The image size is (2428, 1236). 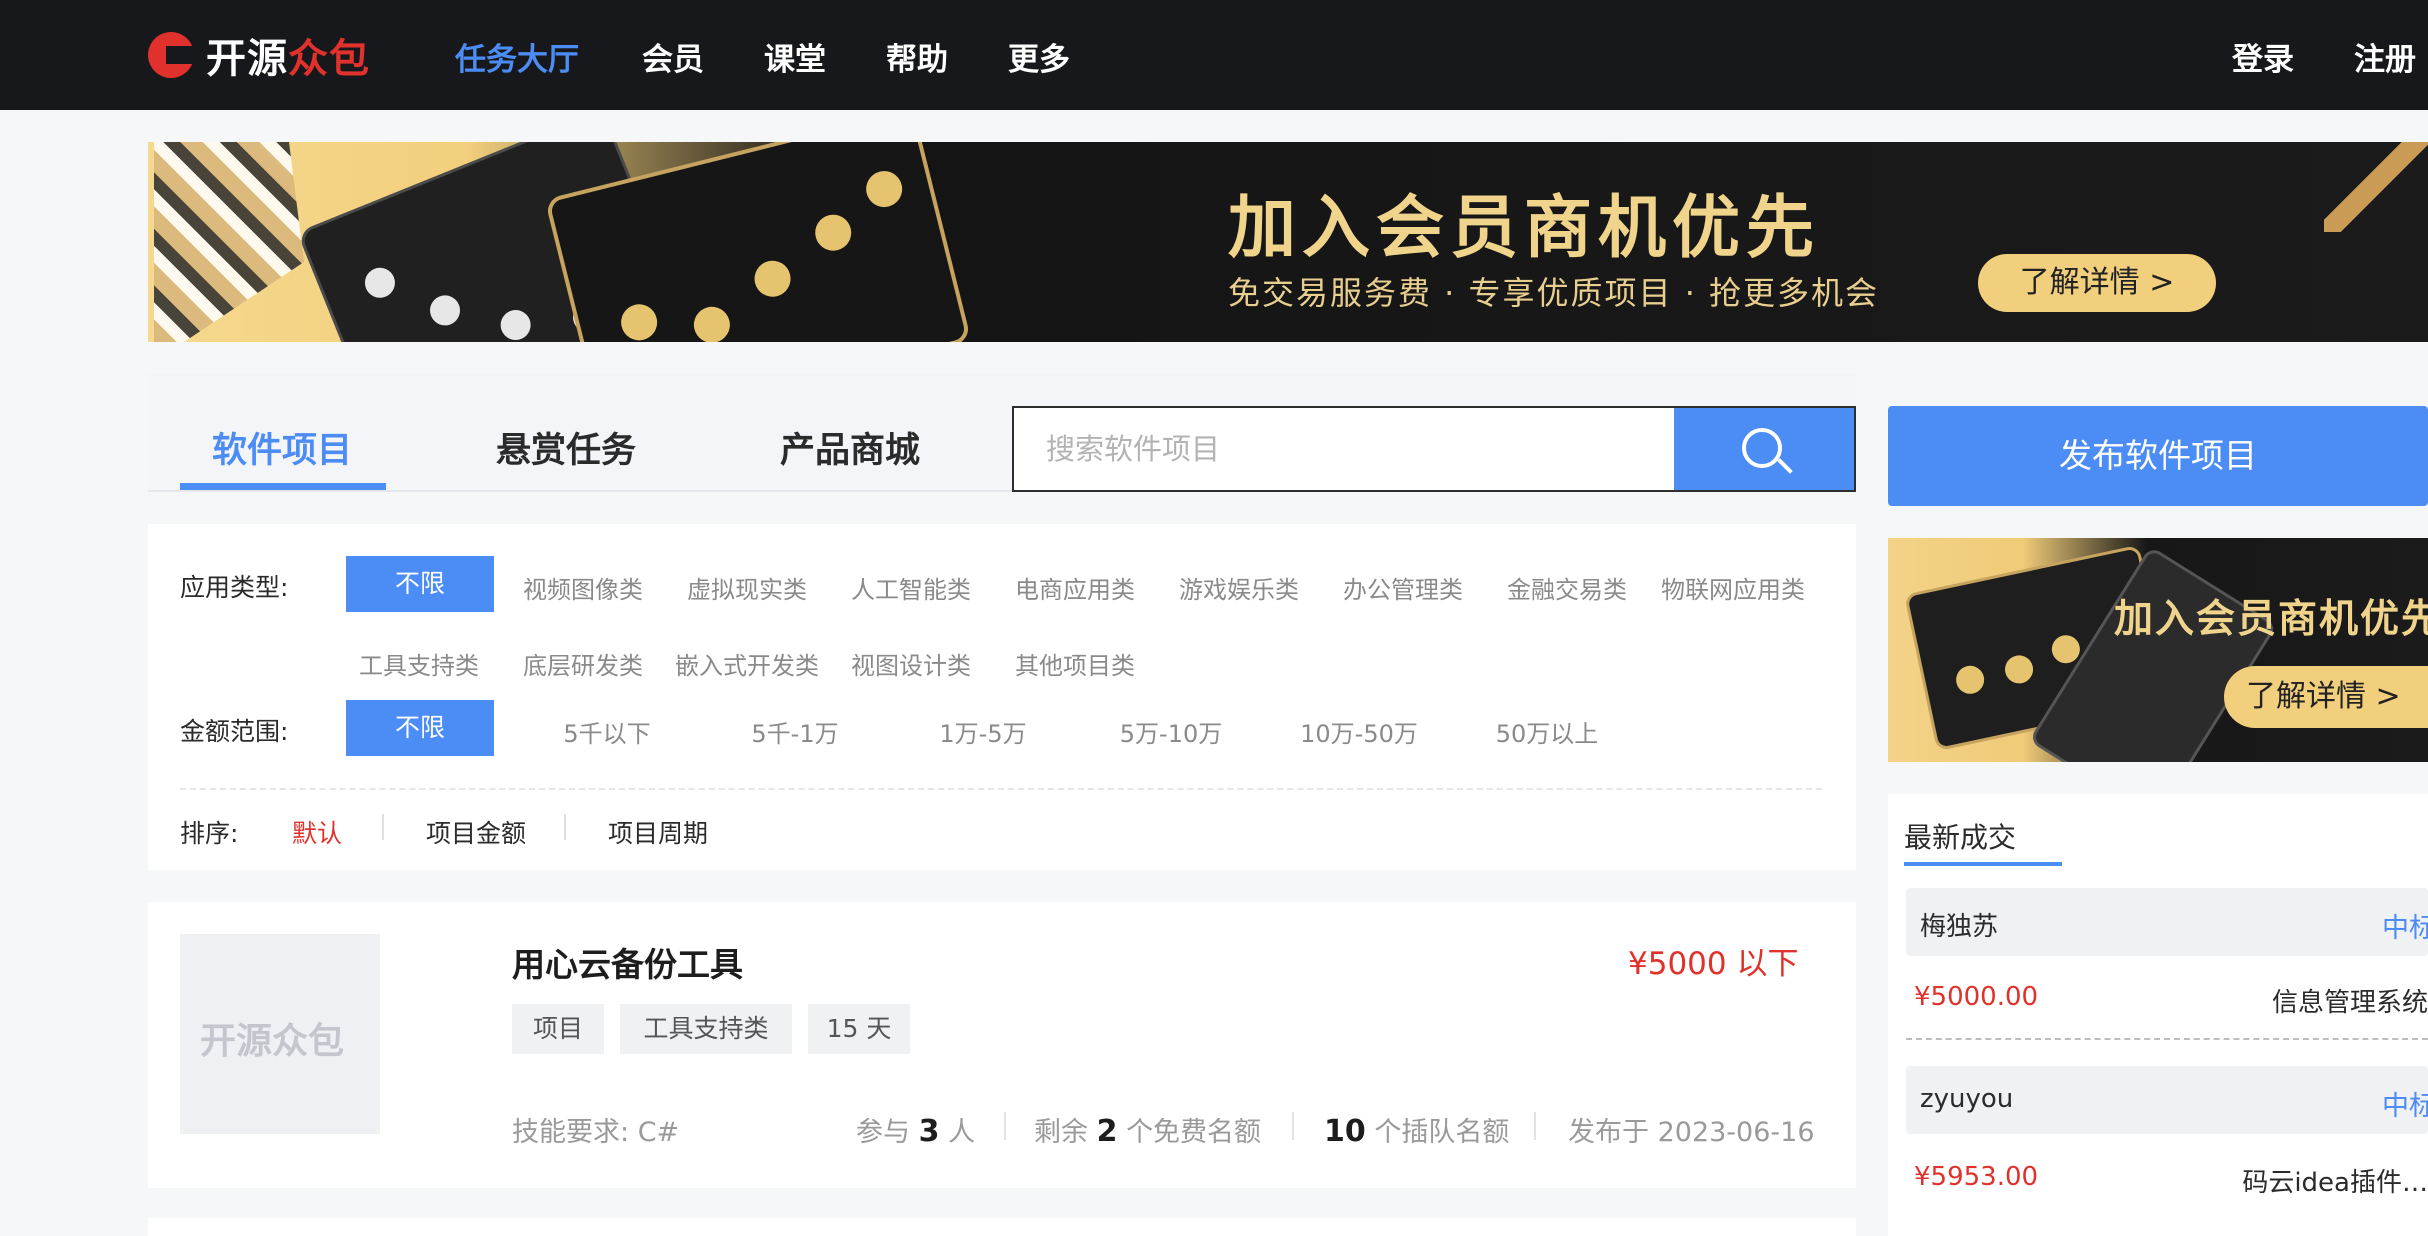 What do you see at coordinates (272, 1041) in the screenshot?
I see `thumbnail-logo-text: 开源众包` at bounding box center [272, 1041].